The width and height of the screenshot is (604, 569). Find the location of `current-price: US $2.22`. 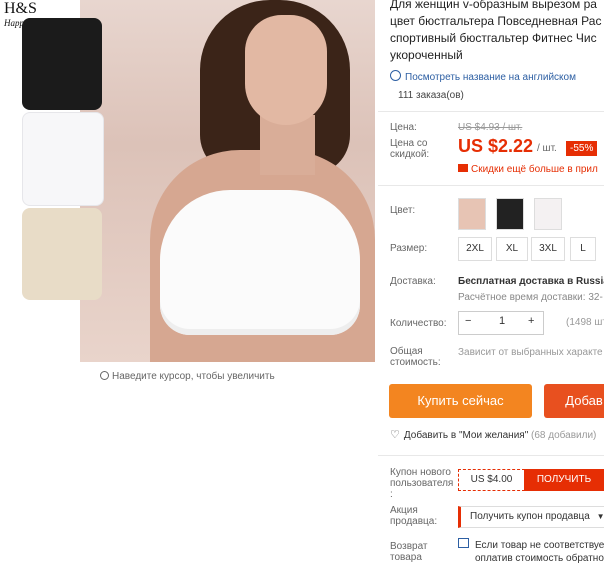

current-price: US $2.22 is located at coordinates (496, 146).